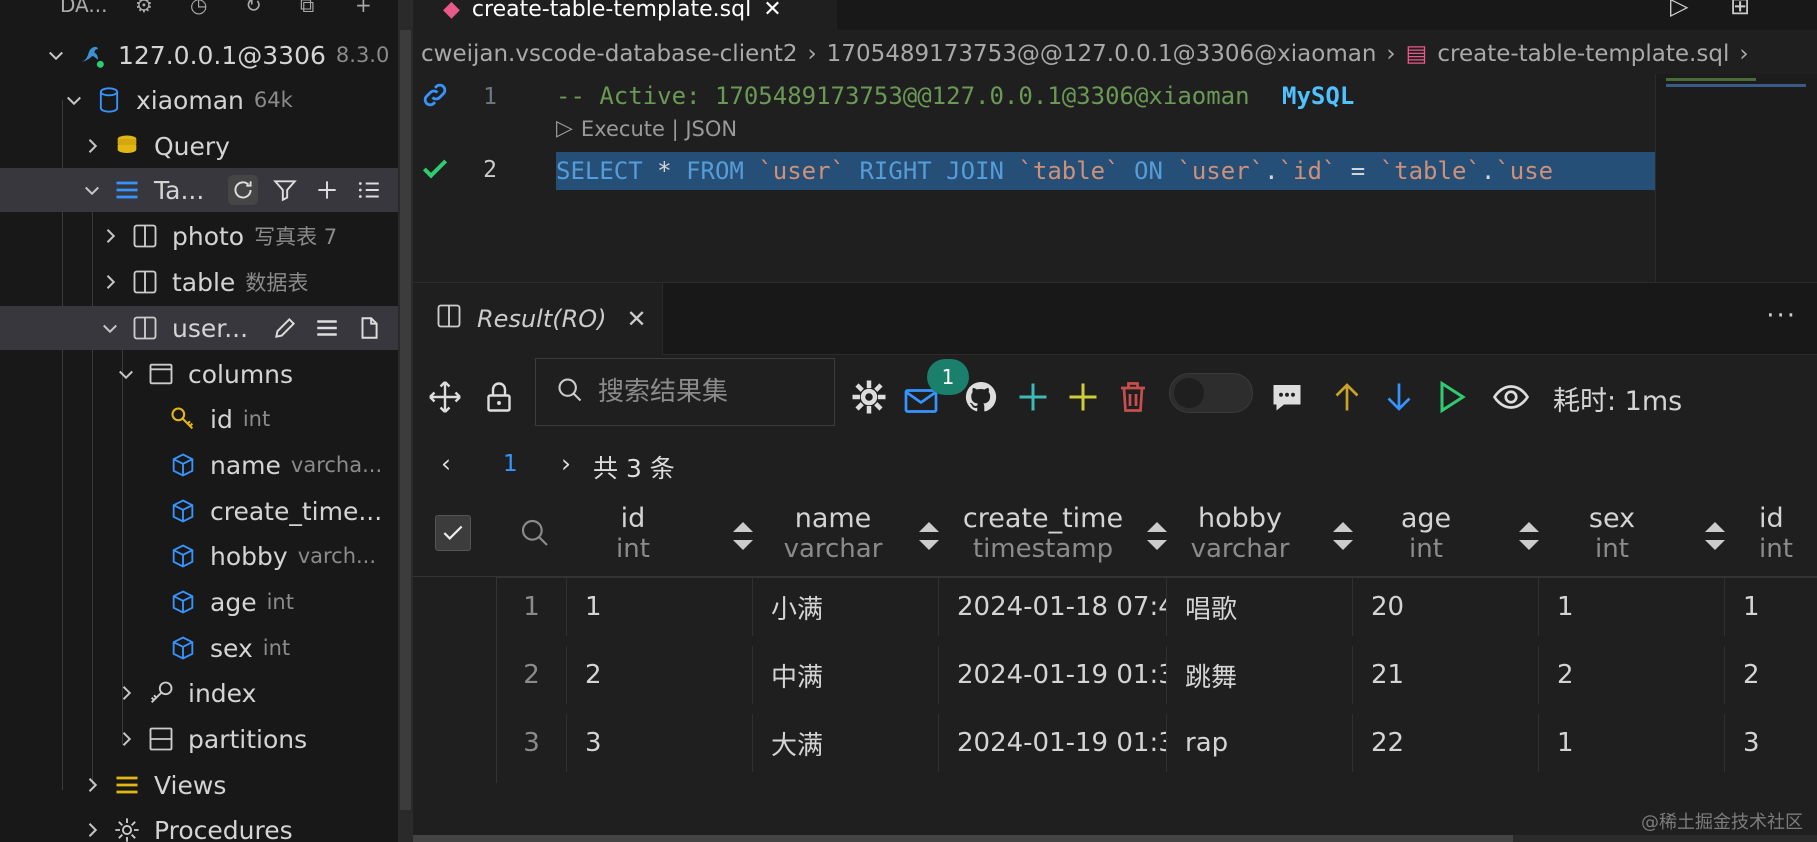 Image resolution: width=1817 pixels, height=842 pixels. What do you see at coordinates (453, 533) in the screenshot?
I see `select-all-checkbox` at bounding box center [453, 533].